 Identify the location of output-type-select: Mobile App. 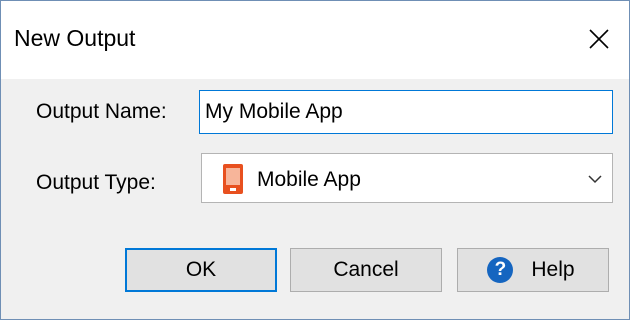
(407, 178).